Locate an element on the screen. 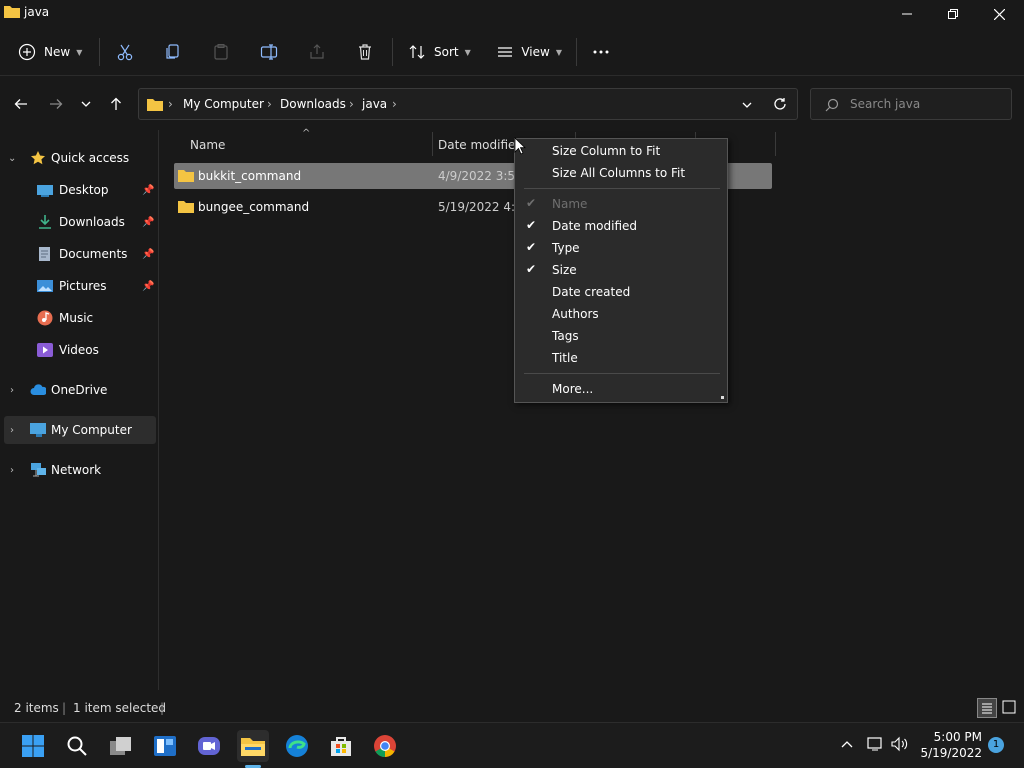 The height and width of the screenshot is (768, 1024). task-view-button is located at coordinates (121, 746).